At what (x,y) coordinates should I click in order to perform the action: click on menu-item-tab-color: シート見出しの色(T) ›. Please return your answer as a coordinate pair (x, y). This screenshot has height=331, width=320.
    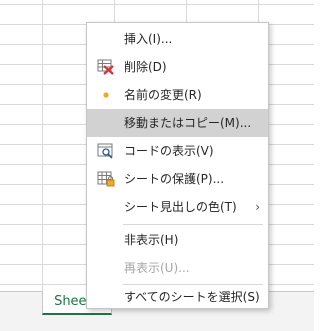
    Looking at the image, I should click on (177, 207).